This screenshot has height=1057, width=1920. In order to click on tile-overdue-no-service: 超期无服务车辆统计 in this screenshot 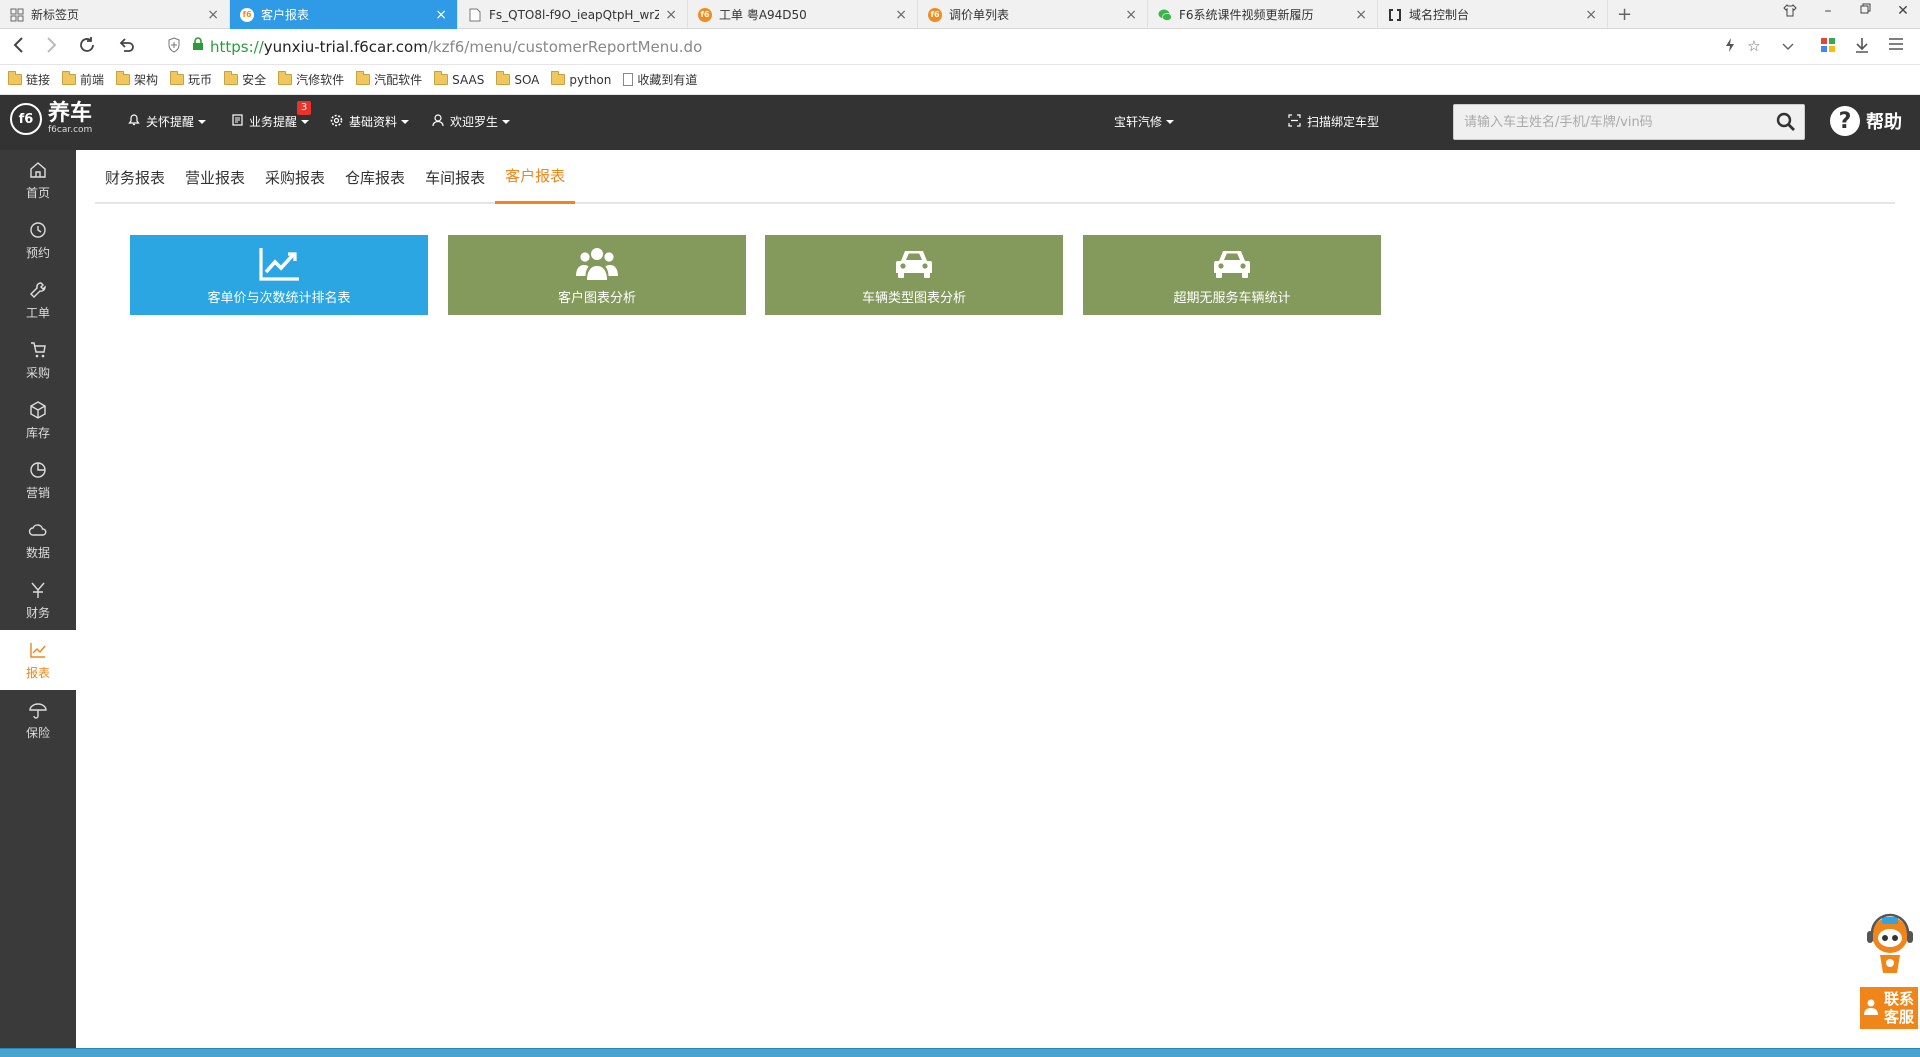, I will do `click(1232, 275)`.